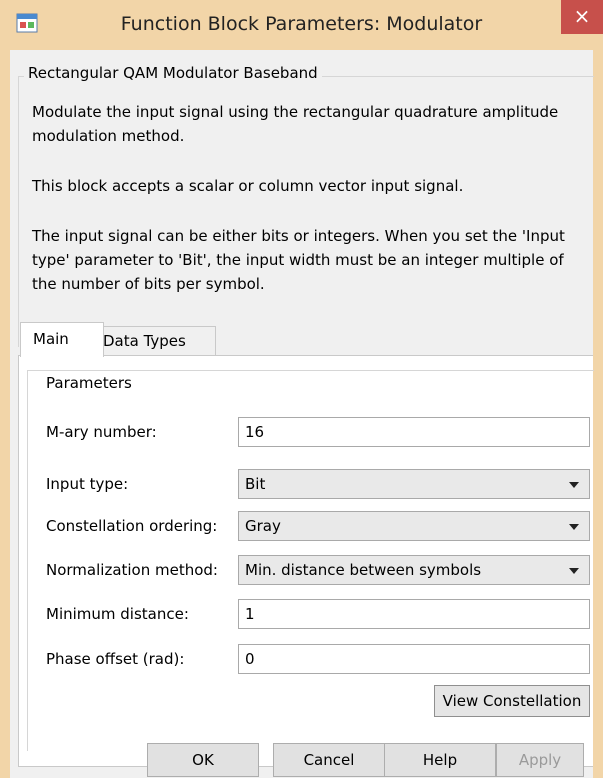  What do you see at coordinates (512, 701) in the screenshot?
I see `view-constellation-button: View Constellation` at bounding box center [512, 701].